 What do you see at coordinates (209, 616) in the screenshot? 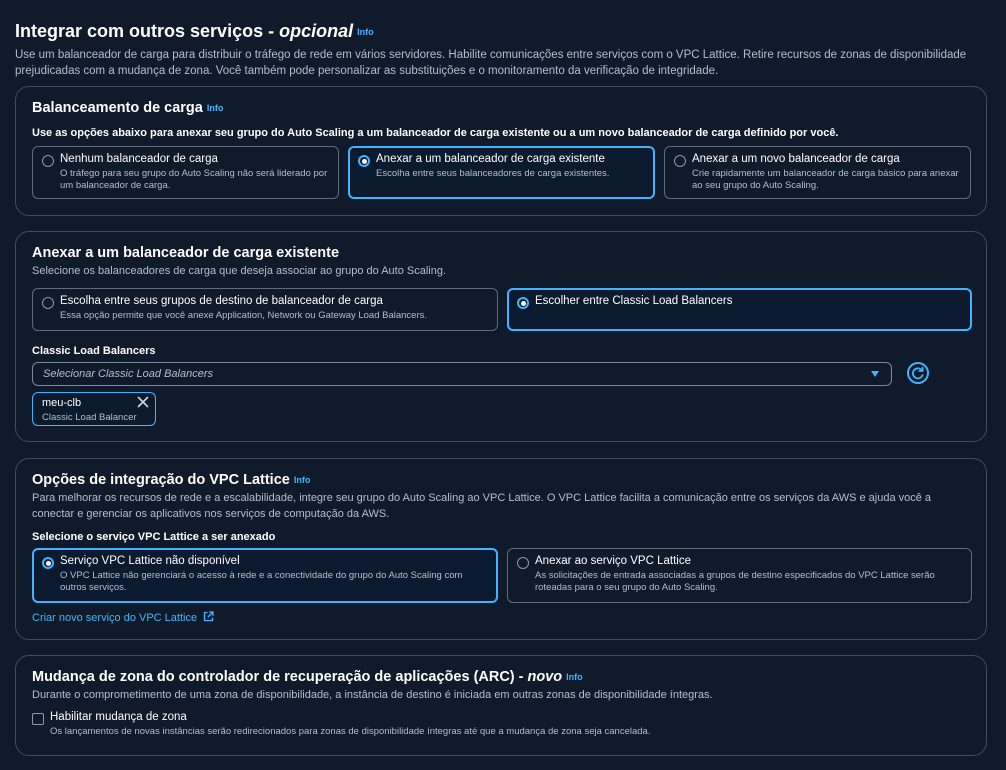
I see `external-link-icon` at bounding box center [209, 616].